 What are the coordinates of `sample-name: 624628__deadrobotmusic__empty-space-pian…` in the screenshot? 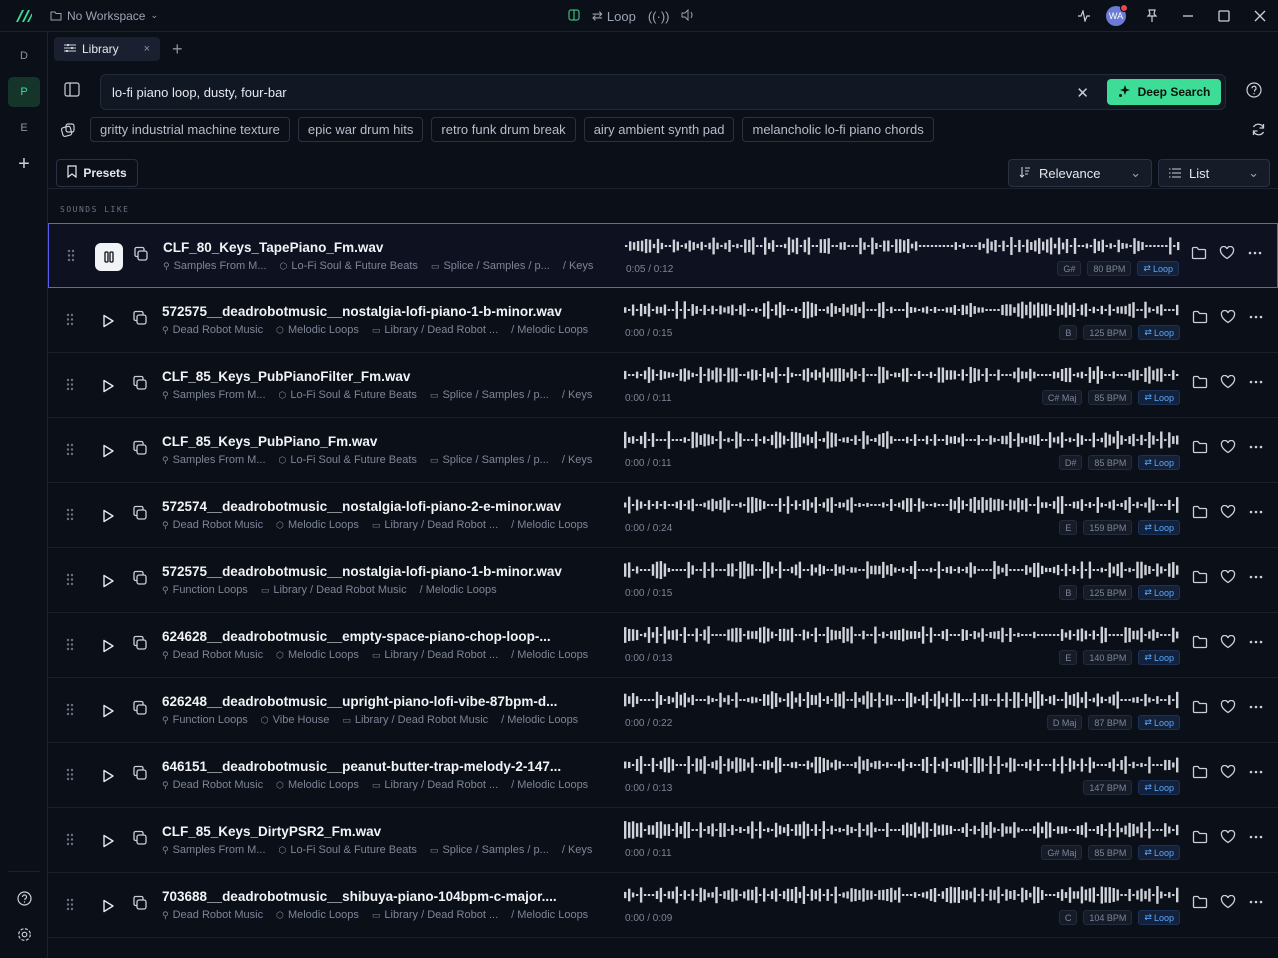 It's located at (389, 636).